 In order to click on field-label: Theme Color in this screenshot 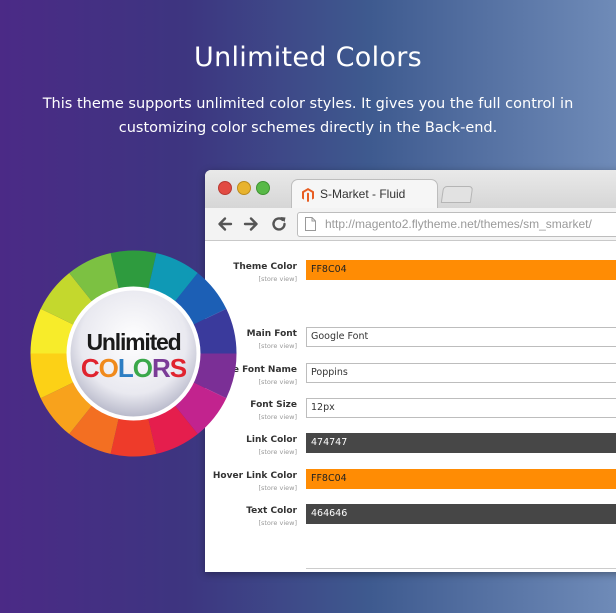, I will do `click(265, 267)`.